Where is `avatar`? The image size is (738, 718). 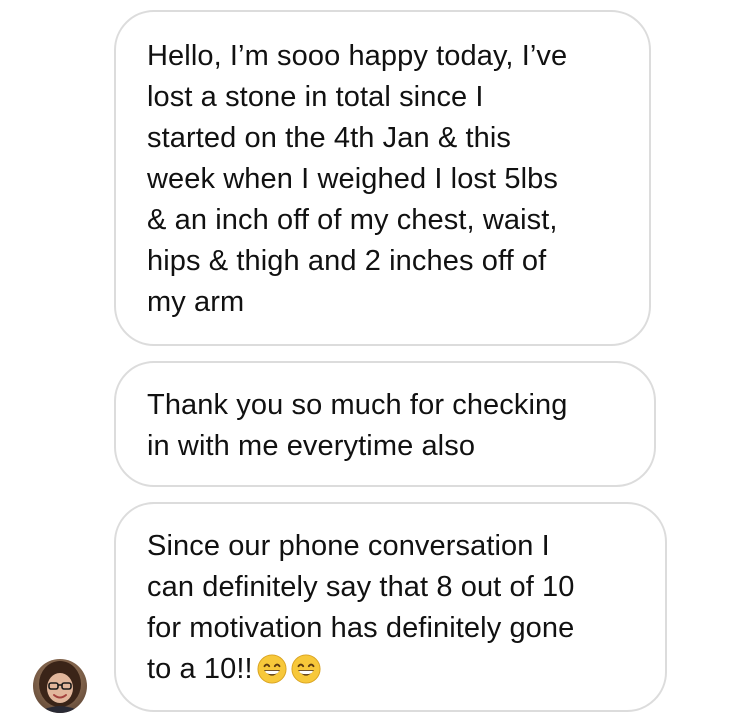 avatar is located at coordinates (60, 686).